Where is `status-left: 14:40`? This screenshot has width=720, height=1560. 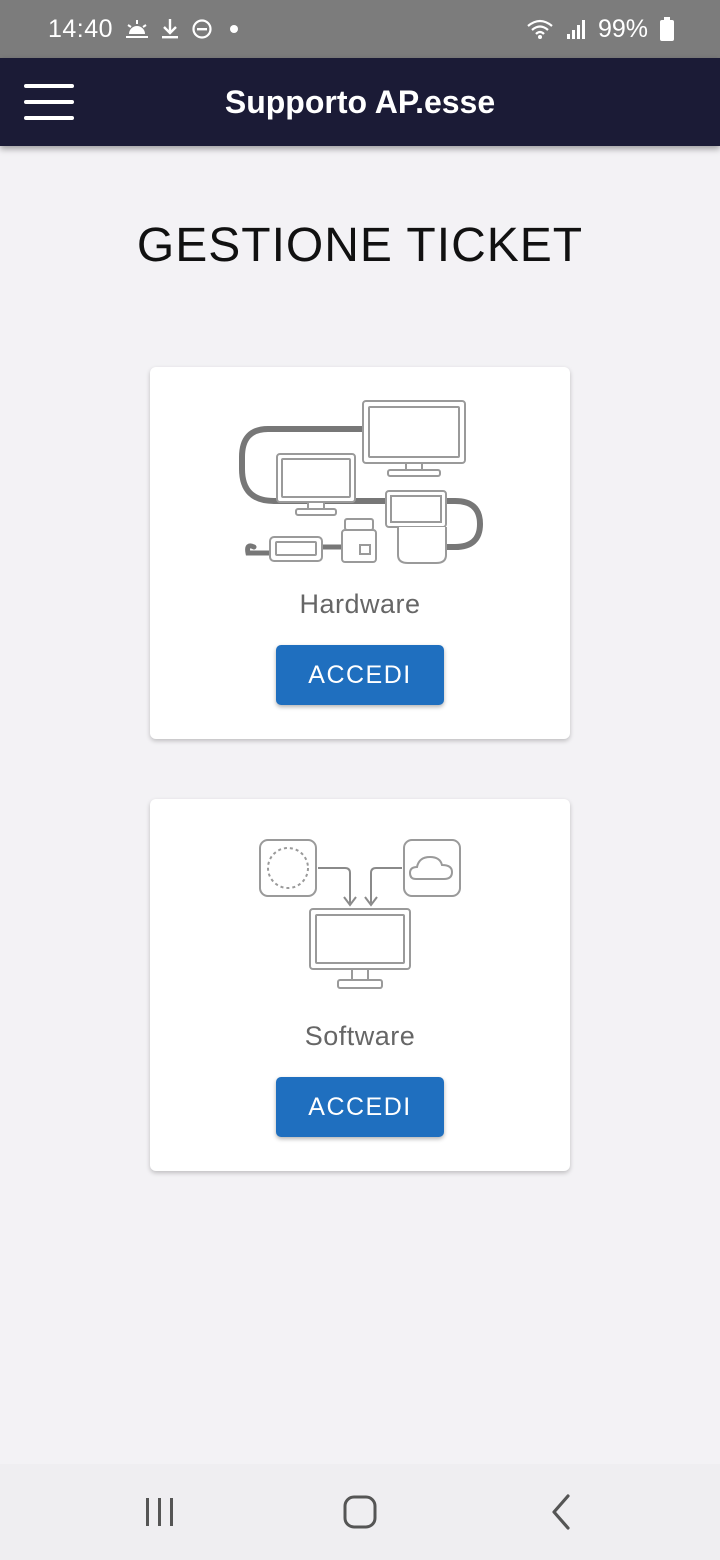 status-left: 14:40 is located at coordinates (145, 29).